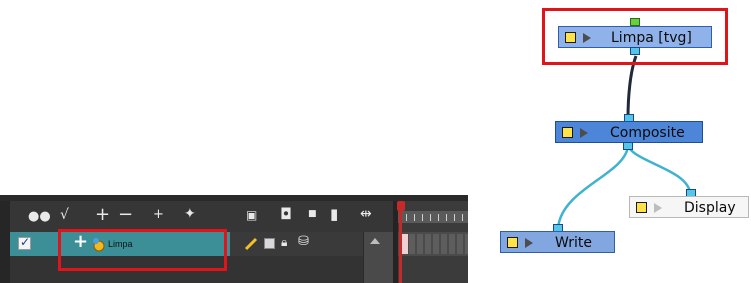 The height and width of the screenshot is (283, 751). What do you see at coordinates (628, 146) in the screenshot?
I see `node-composite-output-port` at bounding box center [628, 146].